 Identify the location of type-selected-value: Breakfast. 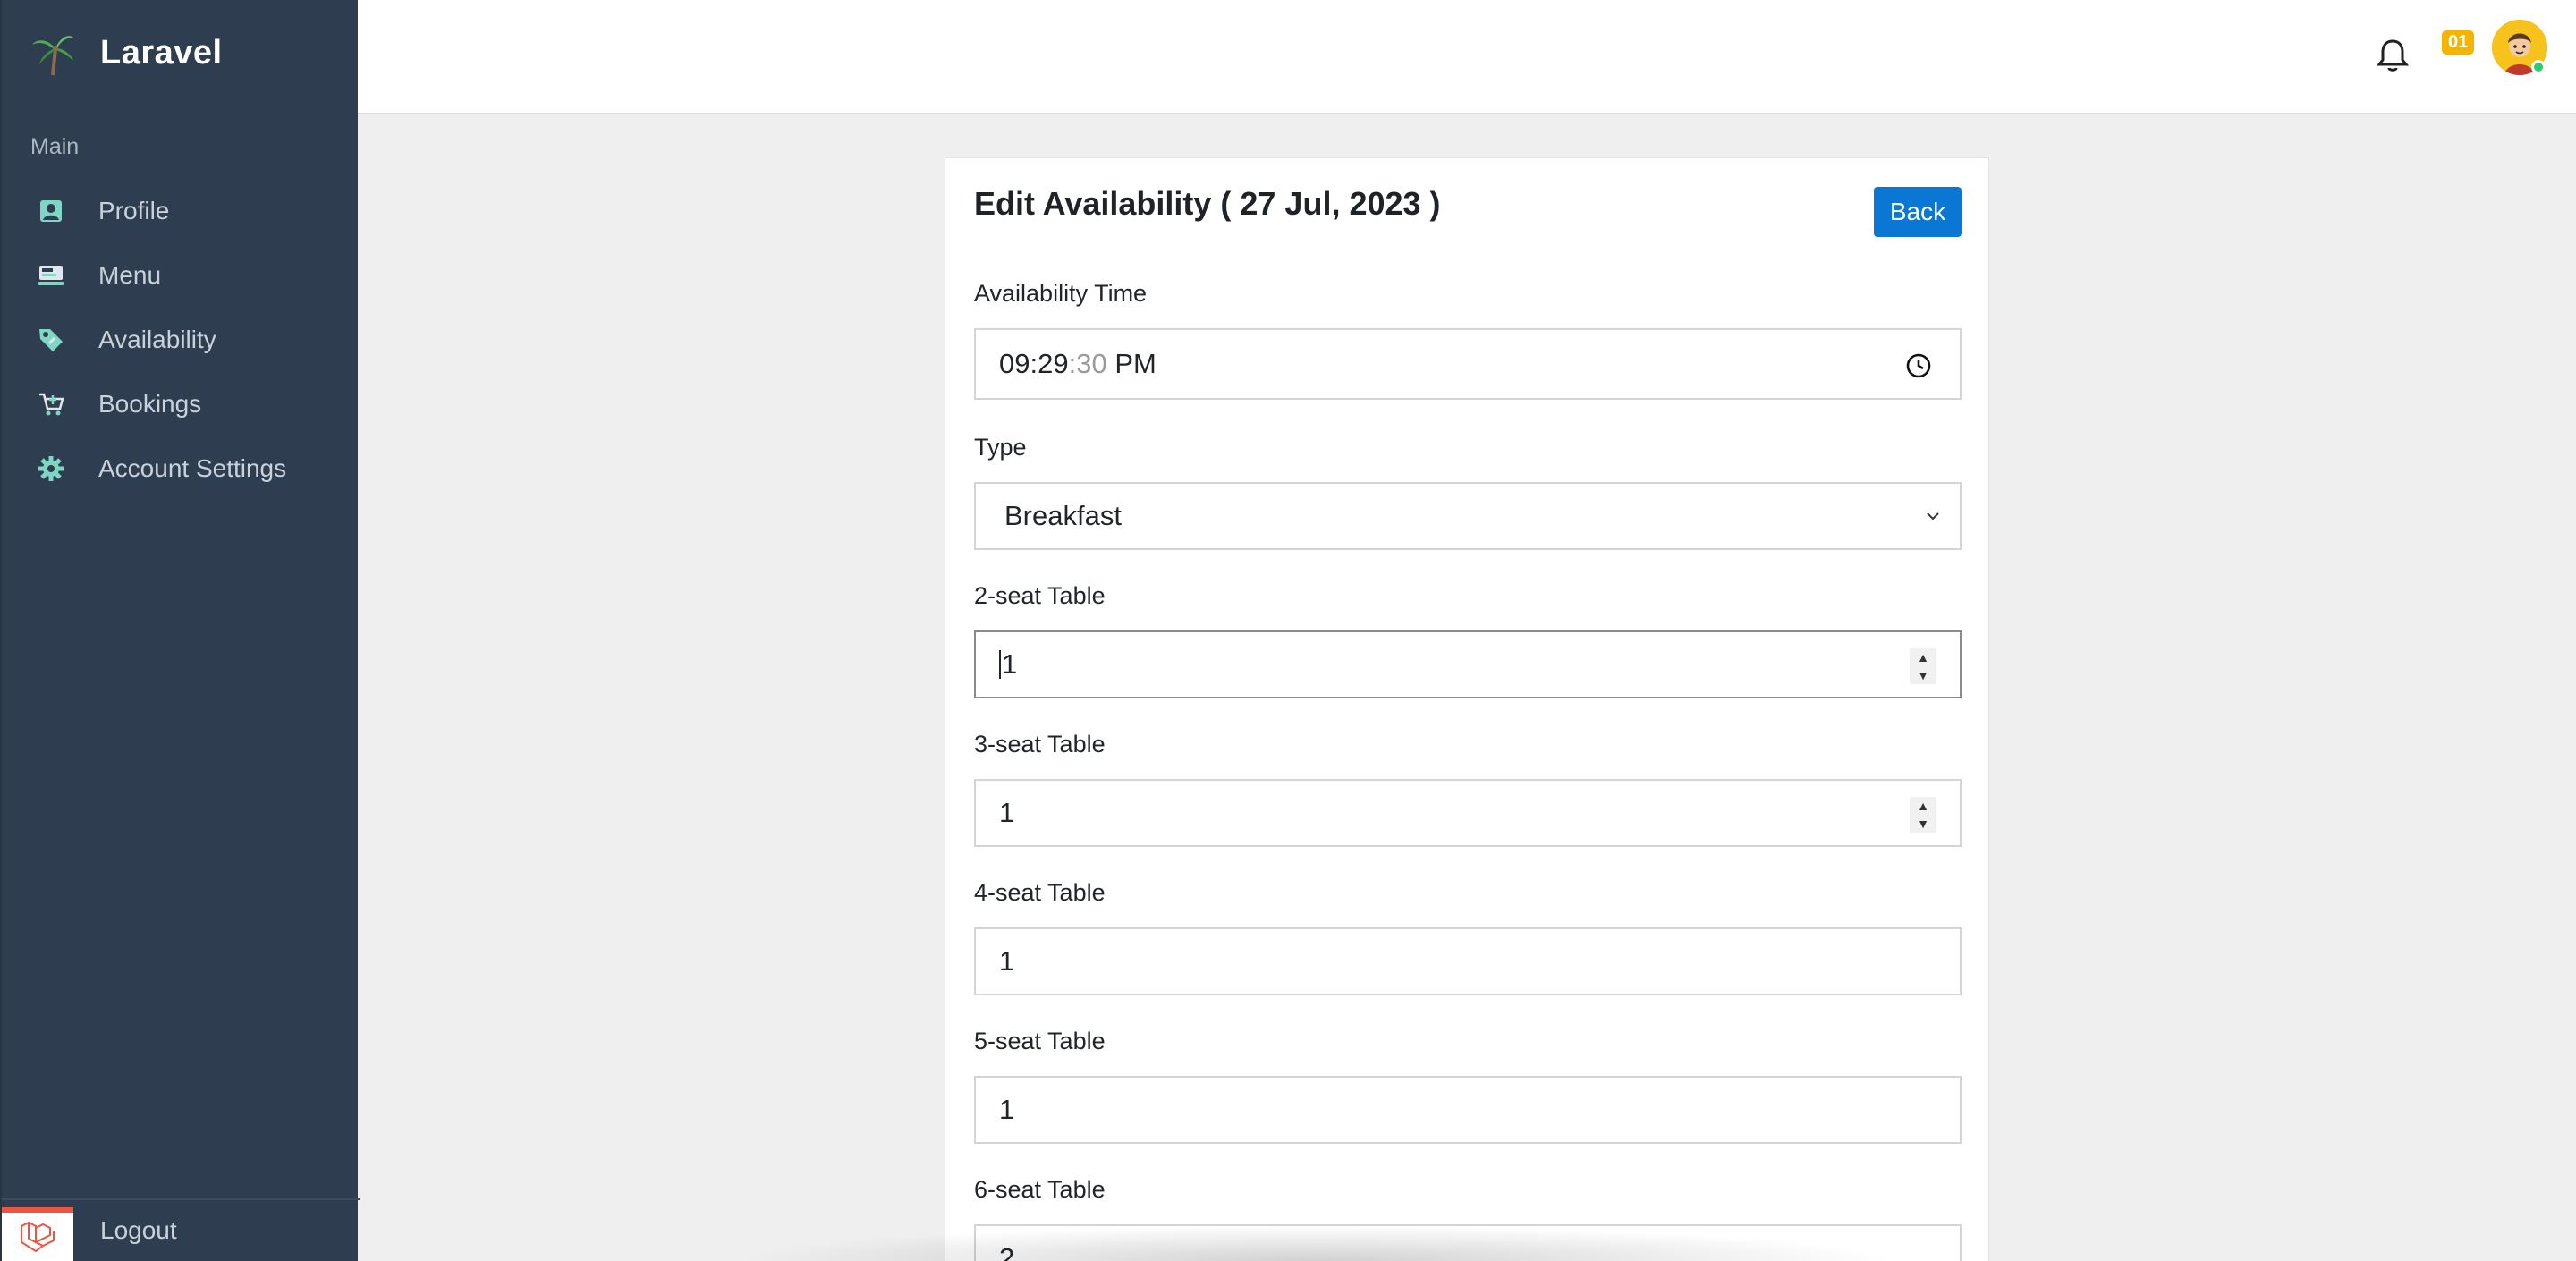
(1063, 515).